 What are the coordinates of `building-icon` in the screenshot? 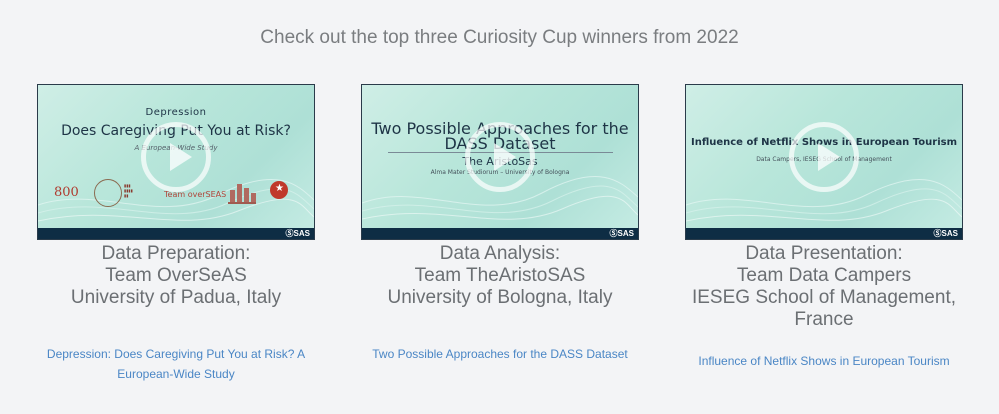 It's located at (242, 192).